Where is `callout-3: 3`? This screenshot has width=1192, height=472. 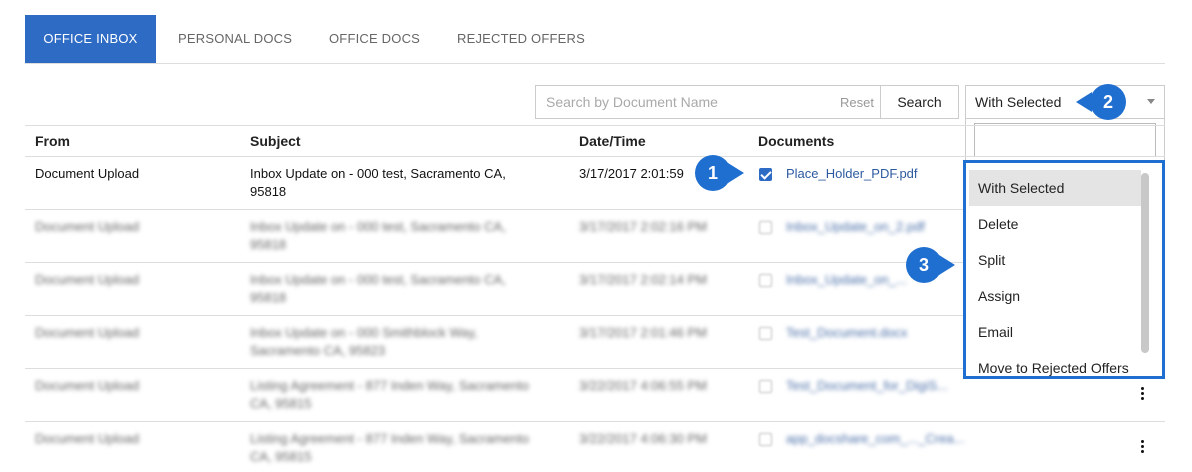
callout-3: 3 is located at coordinates (924, 265).